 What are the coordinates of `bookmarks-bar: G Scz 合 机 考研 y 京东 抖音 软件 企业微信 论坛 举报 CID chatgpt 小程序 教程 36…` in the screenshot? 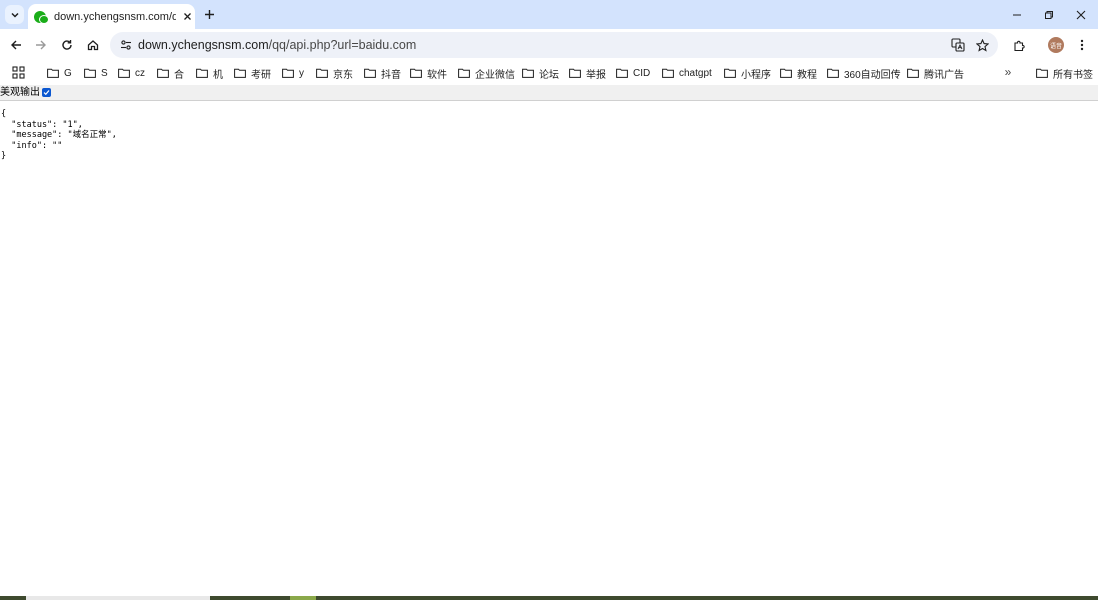 It's located at (549, 73).